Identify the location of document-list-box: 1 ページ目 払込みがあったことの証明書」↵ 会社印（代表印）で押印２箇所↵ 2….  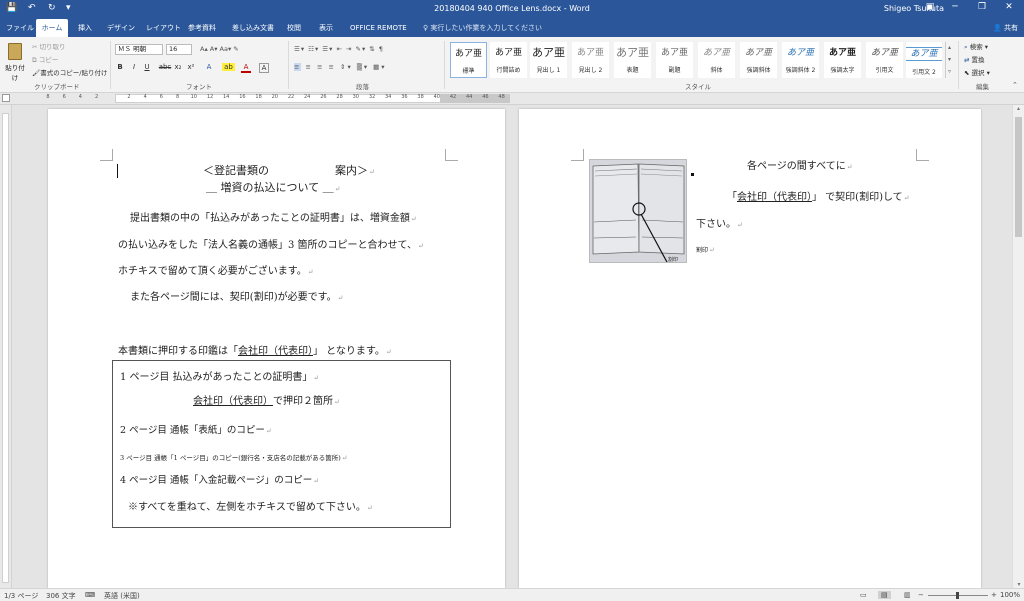
(281, 444).